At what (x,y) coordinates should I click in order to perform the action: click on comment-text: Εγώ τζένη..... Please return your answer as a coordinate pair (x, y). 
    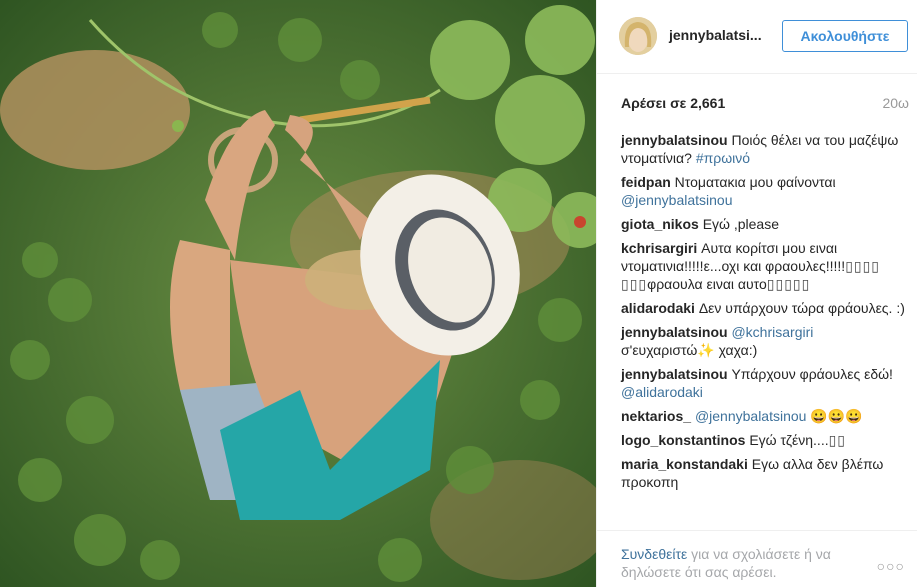
    Looking at the image, I should click on (789, 440).